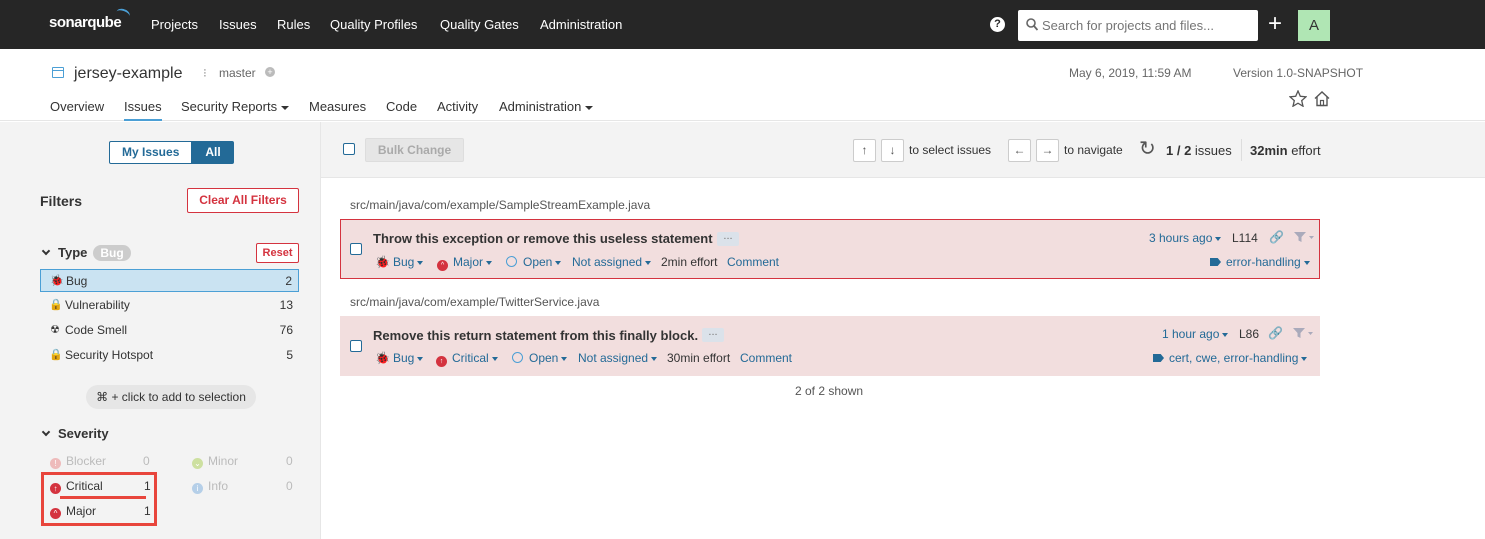 The width and height of the screenshot is (1485, 539). I want to click on severity-option-blocker: ! Blocker, so click(78, 461).